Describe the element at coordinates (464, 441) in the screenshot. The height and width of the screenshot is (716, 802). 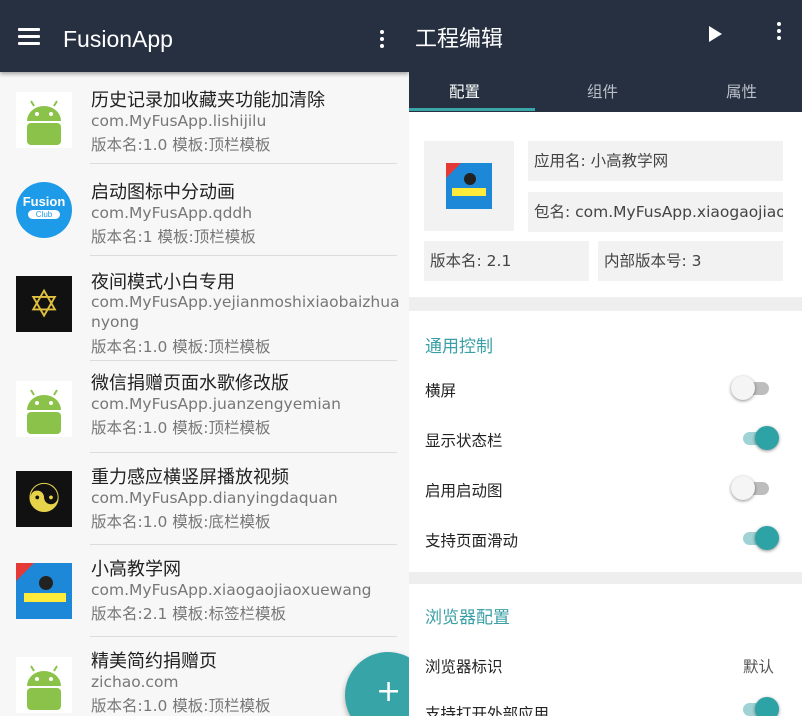
I see `status-bar-label: 显示状态栏` at that location.